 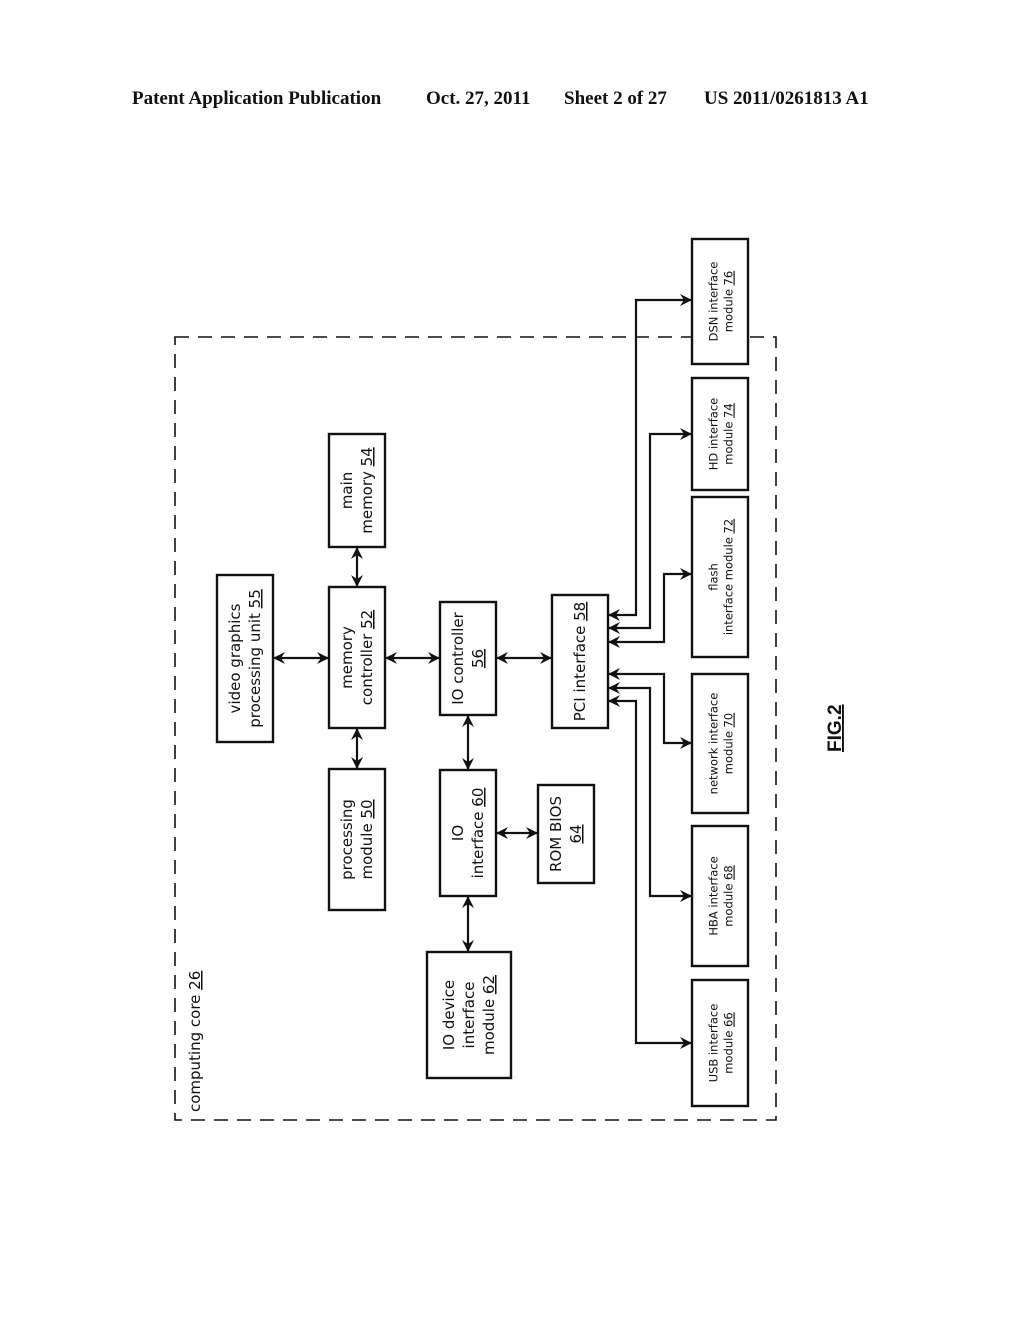 What do you see at coordinates (367, 667) in the screenshot?
I see `block-label-text: controller` at bounding box center [367, 667].